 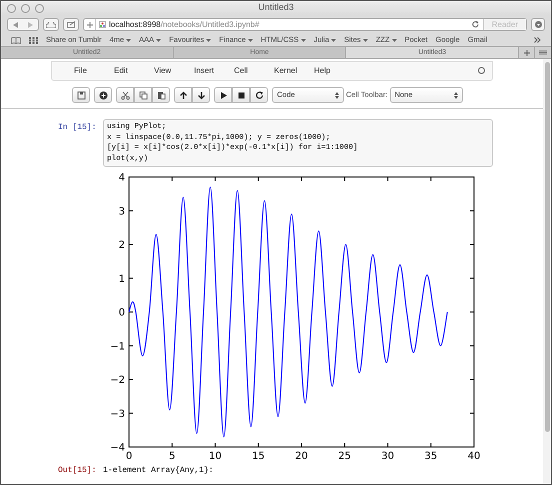 I want to click on paste-button, so click(x=161, y=95).